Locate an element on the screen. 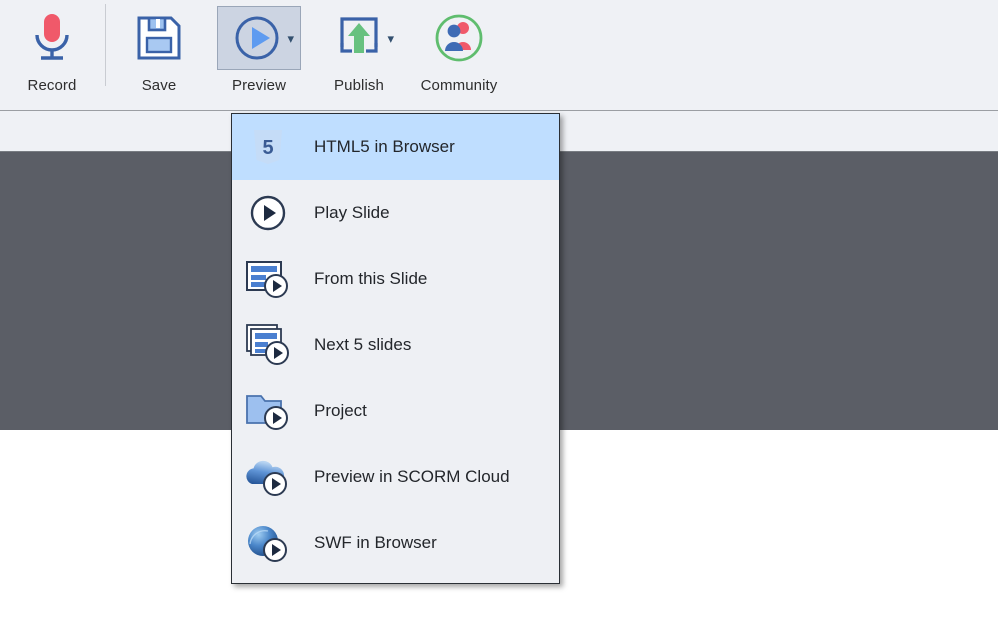 The height and width of the screenshot is (621, 998). folder-play-icon is located at coordinates (268, 411).